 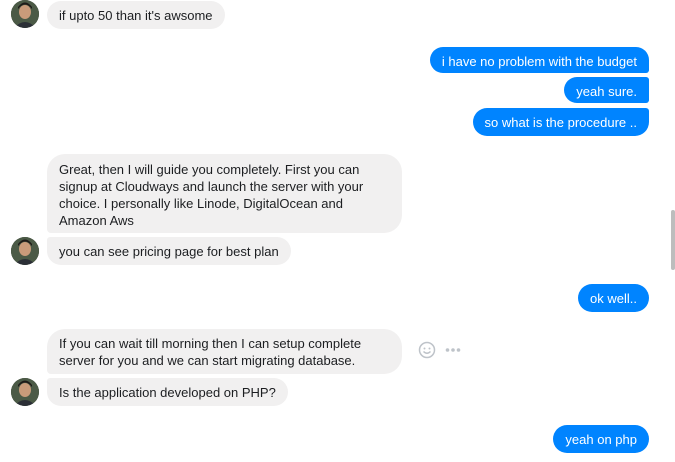 What do you see at coordinates (613, 298) in the screenshot?
I see `message-bubble-outgoing: ok well..` at bounding box center [613, 298].